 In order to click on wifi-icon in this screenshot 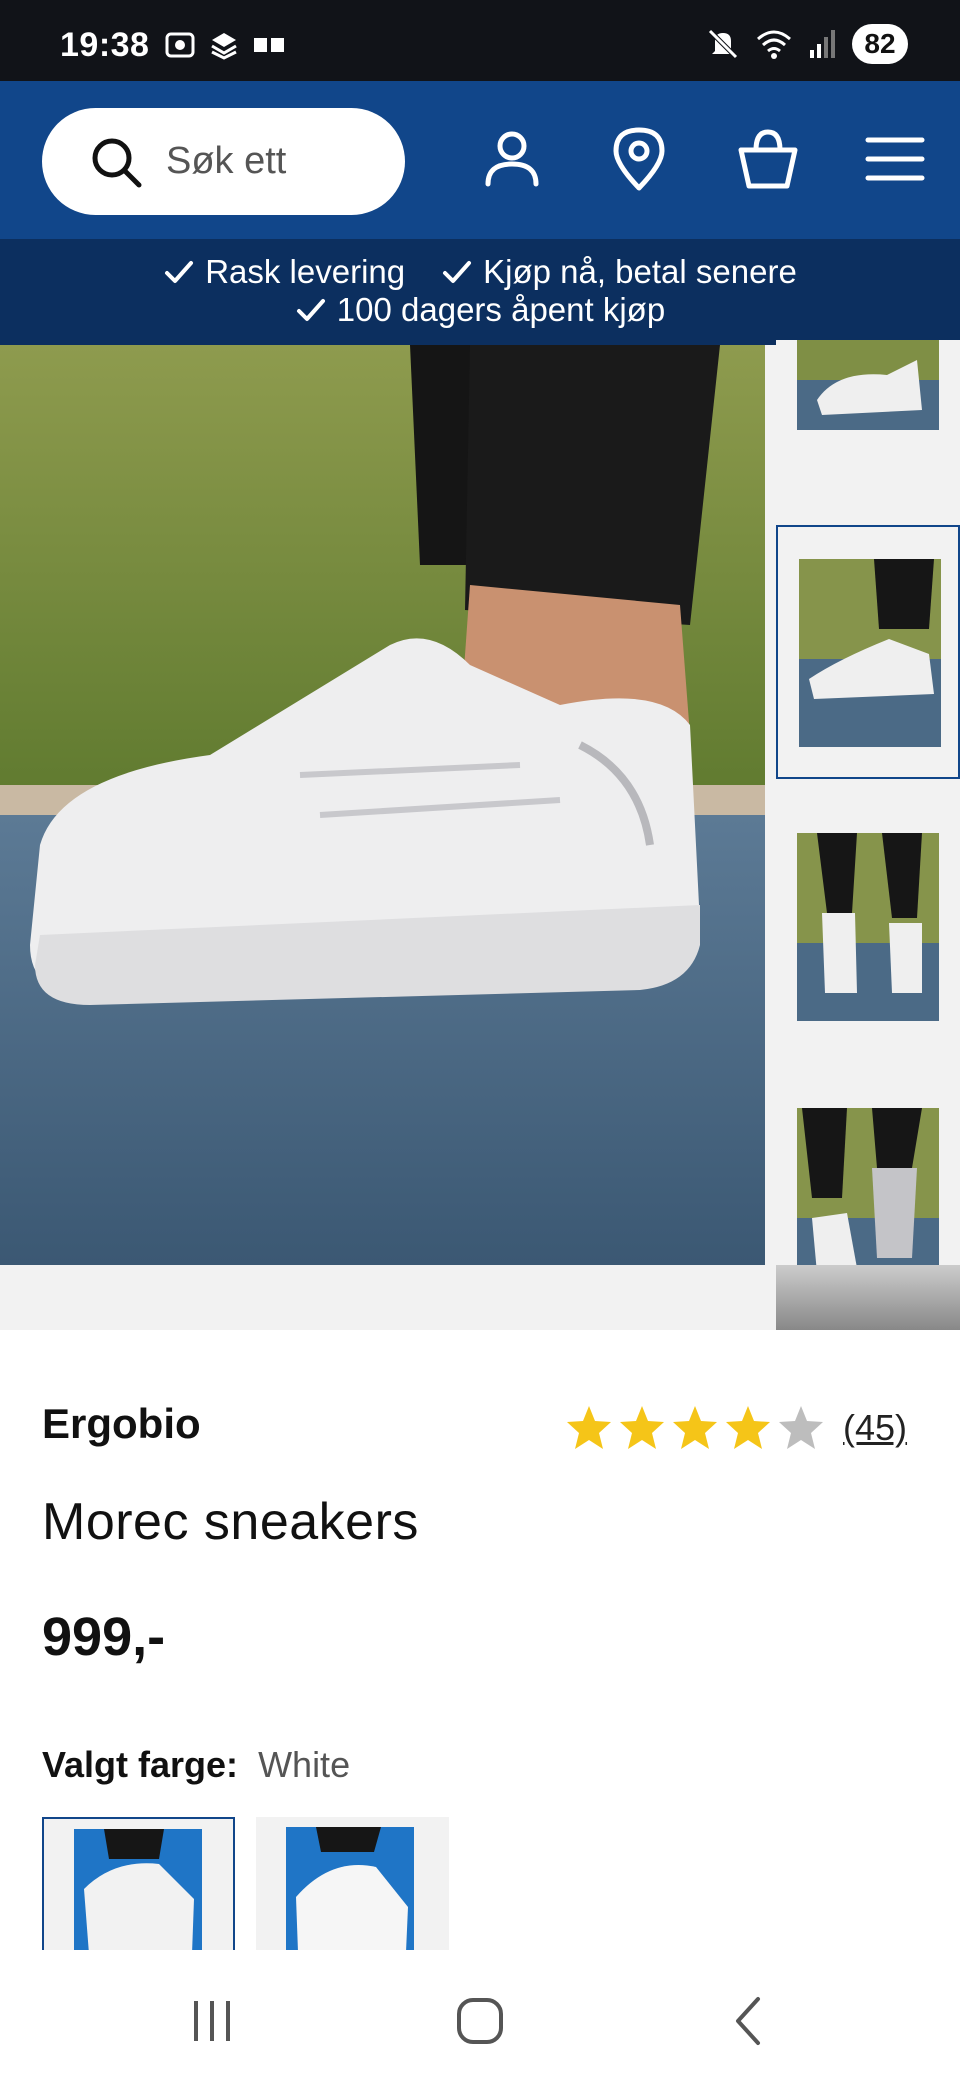, I will do `click(774, 44)`.